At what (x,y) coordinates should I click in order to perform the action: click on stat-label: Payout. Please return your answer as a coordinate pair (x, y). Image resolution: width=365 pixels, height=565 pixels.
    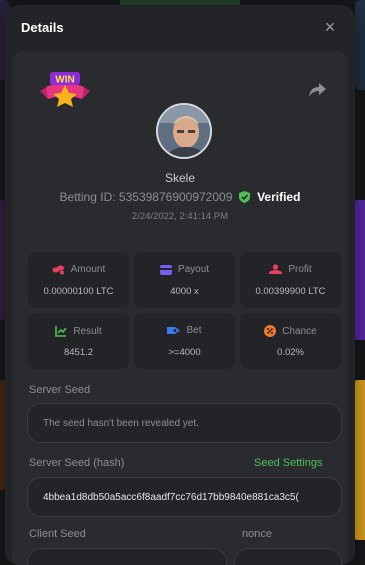
    Looking at the image, I should click on (193, 269).